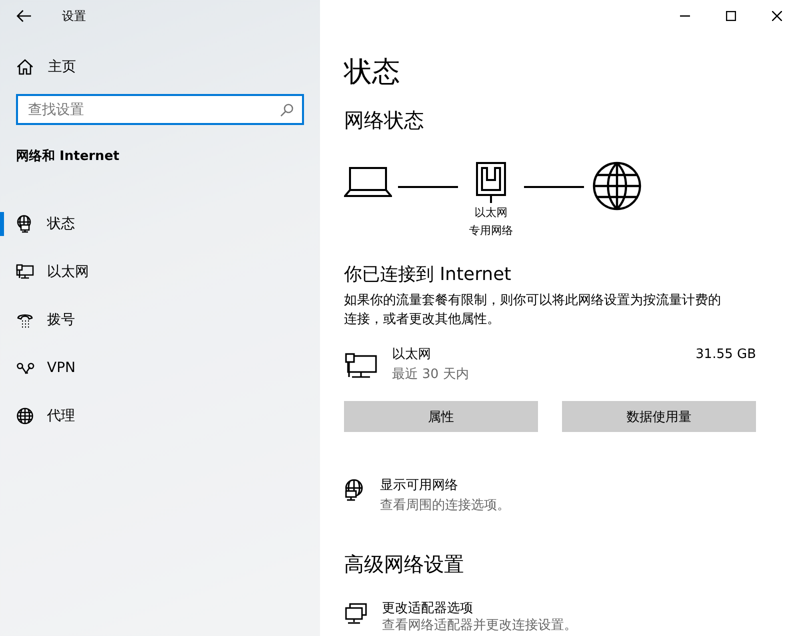 Image resolution: width=800 pixels, height=636 pixels. Describe the element at coordinates (26, 368) in the screenshot. I see `vpn-icon` at that location.